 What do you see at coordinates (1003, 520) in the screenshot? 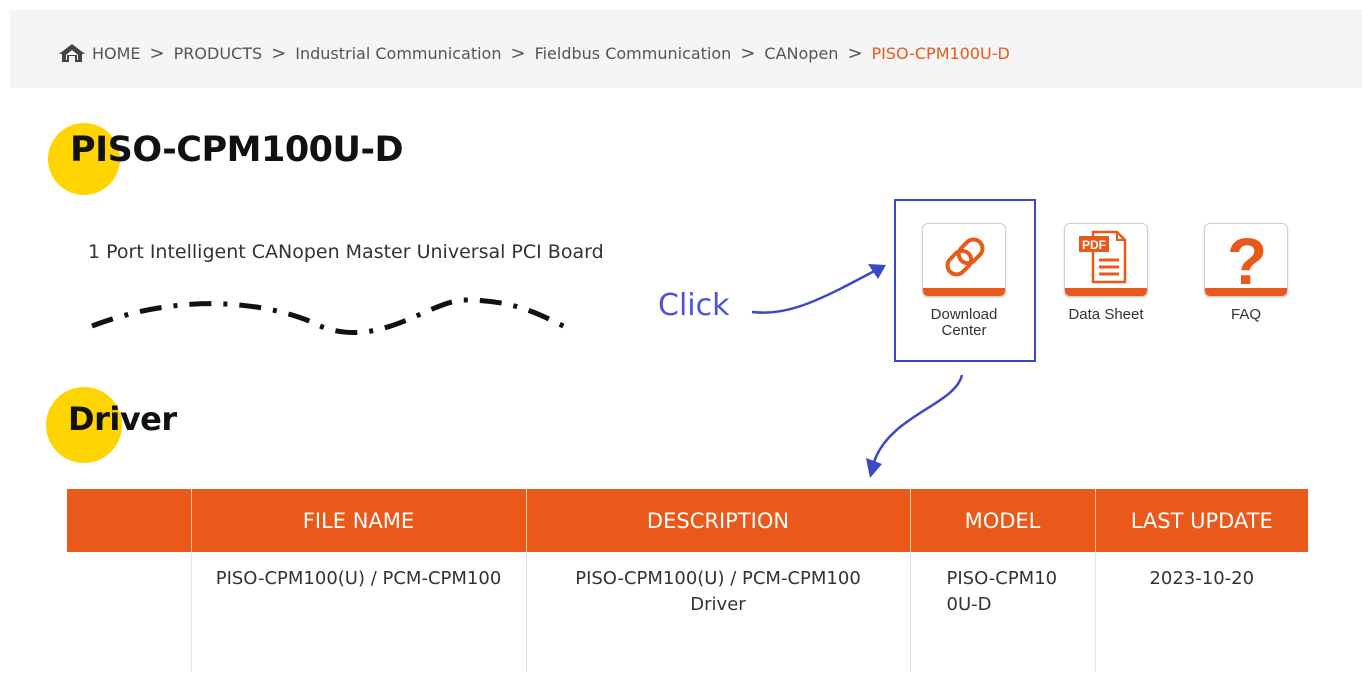
I see `column-header-model: MODEL` at bounding box center [1003, 520].